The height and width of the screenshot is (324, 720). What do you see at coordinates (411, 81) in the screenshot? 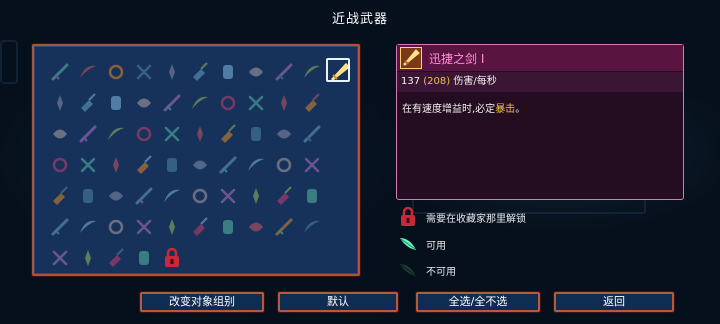
I see `dps-value: 137` at bounding box center [411, 81].